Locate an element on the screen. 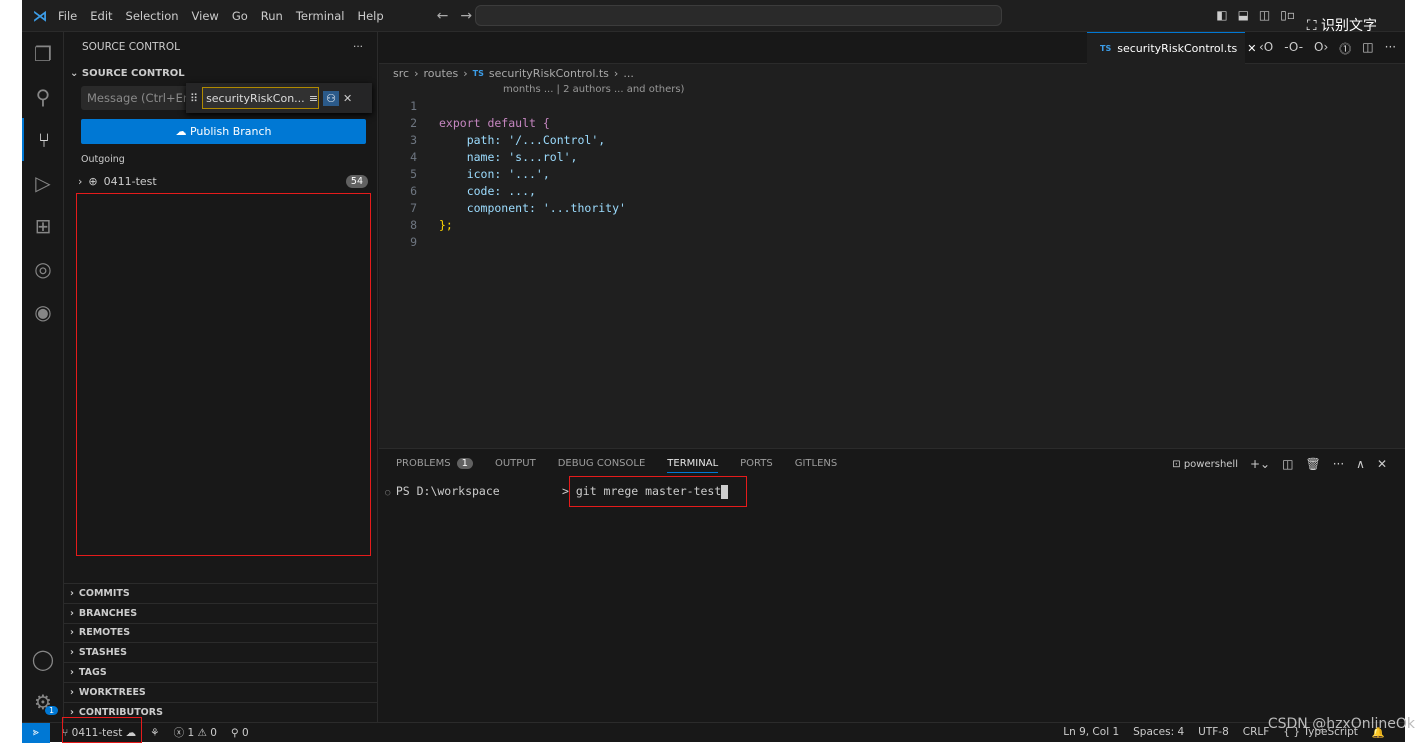 This screenshot has height=743, width=1425. terminal-prompt: PS D:\workspace is located at coordinates (447, 491).